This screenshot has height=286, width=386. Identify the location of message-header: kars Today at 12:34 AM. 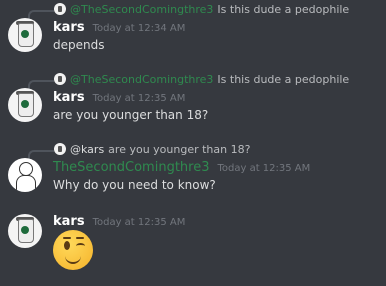
(119, 27).